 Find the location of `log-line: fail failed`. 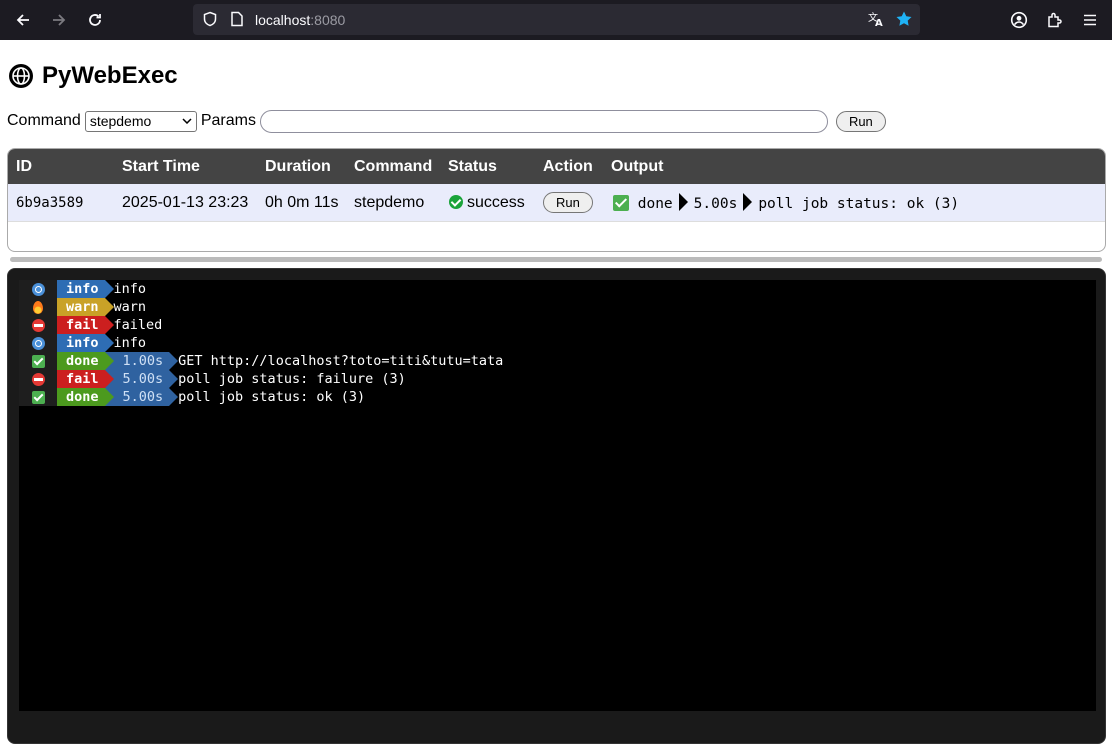

log-line: fail failed is located at coordinates (557, 325).